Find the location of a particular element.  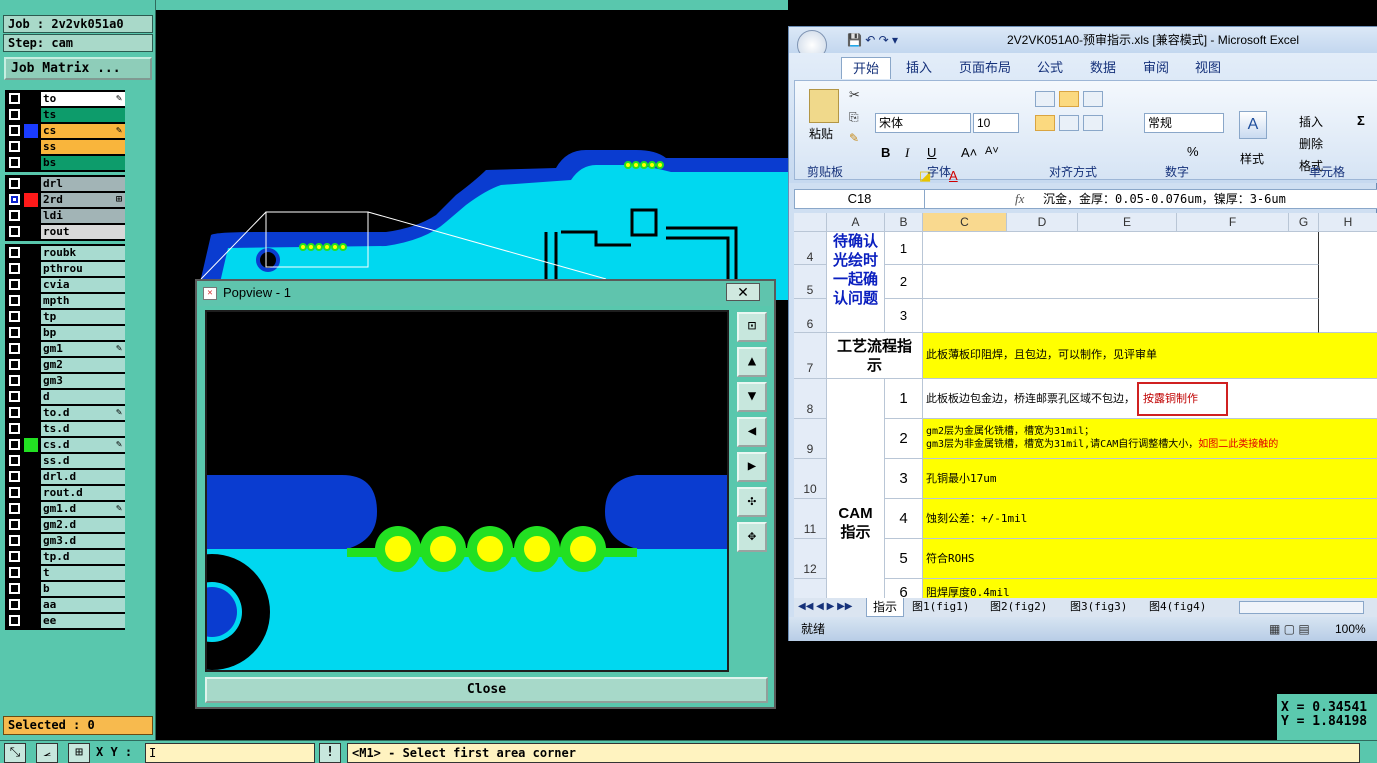

layer-name: cs.d ✎ is located at coordinates (83, 445).